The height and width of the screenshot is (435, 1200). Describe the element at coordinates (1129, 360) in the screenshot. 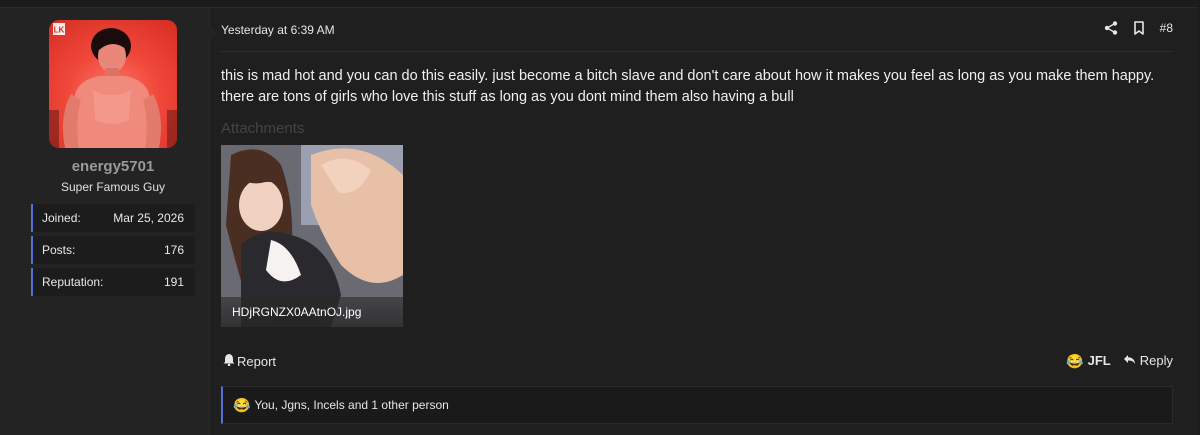

I see `reply-icon` at that location.